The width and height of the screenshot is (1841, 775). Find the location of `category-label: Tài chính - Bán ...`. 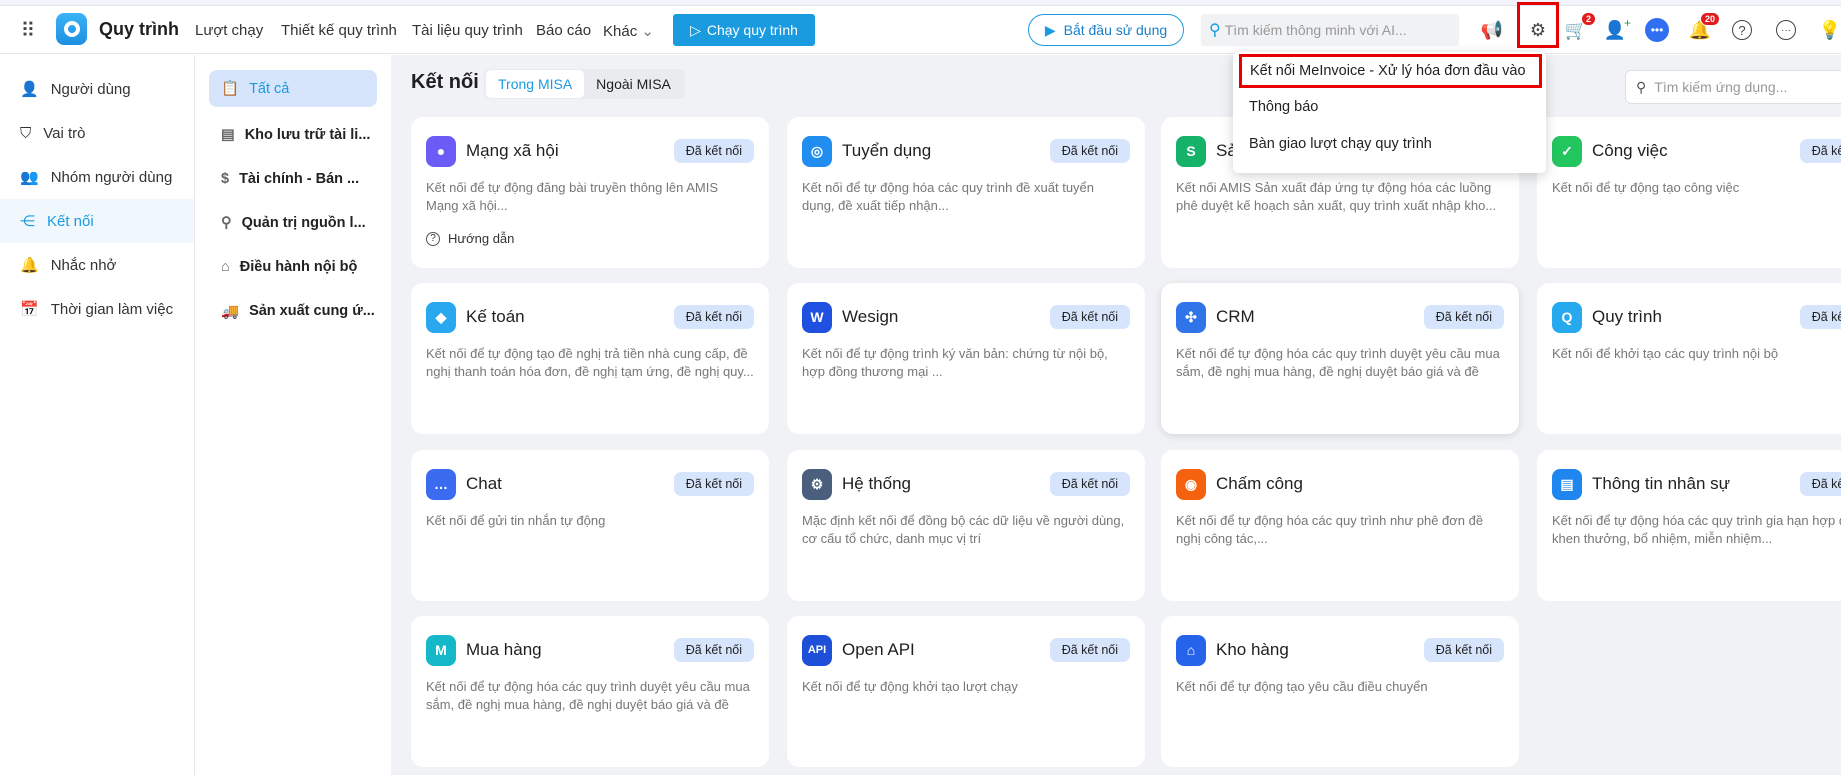

category-label: Tài chính - Bán ... is located at coordinates (299, 179).